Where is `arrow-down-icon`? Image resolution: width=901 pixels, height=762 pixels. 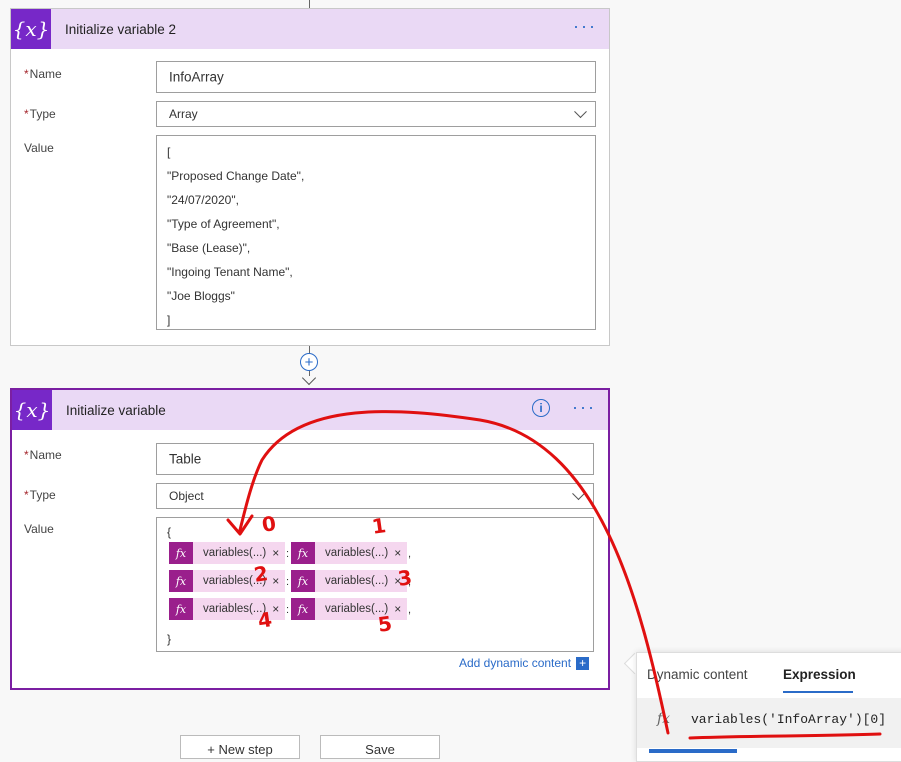
arrow-down-icon is located at coordinates (309, 378).